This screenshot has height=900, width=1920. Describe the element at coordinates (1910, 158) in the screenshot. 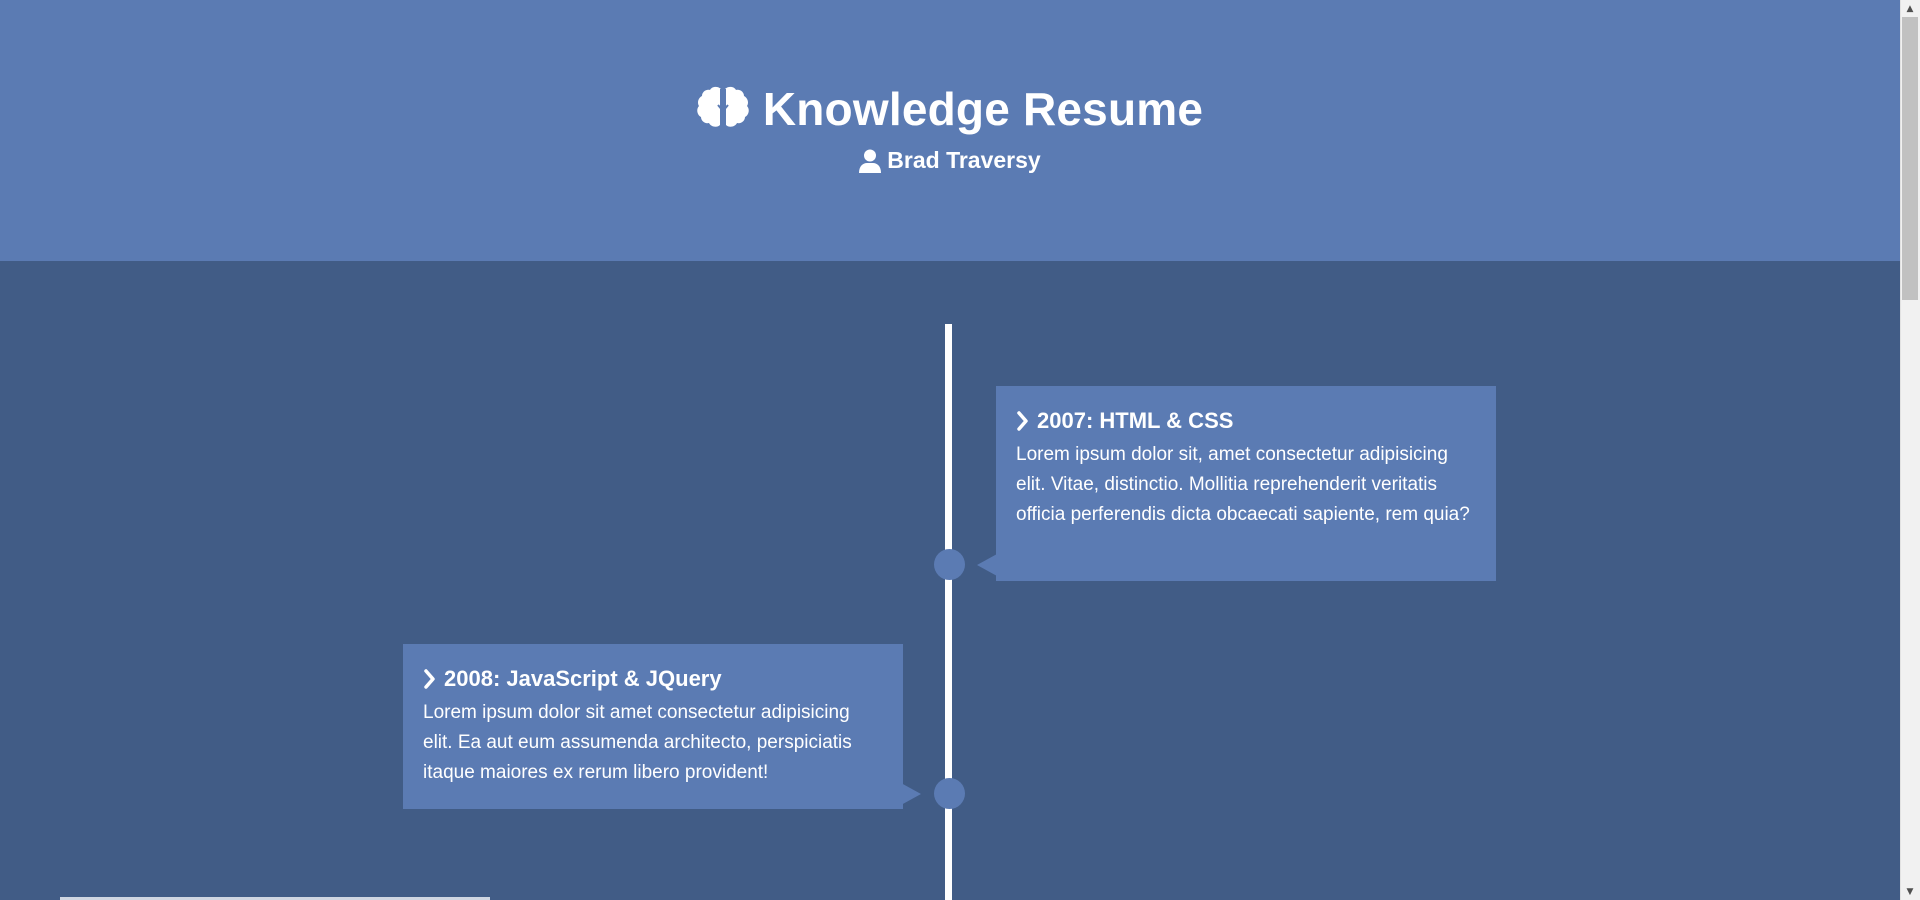

I see `scrollbar-thumb` at that location.